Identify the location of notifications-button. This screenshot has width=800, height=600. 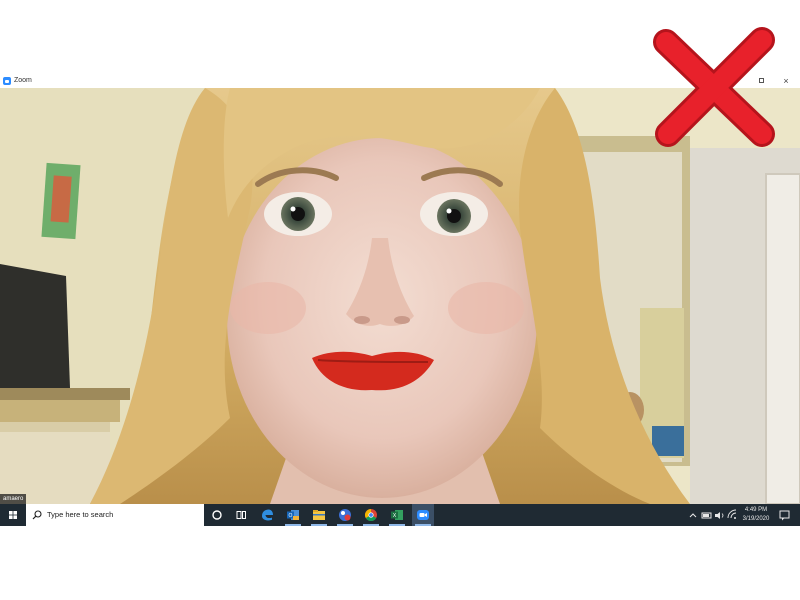
(785, 515).